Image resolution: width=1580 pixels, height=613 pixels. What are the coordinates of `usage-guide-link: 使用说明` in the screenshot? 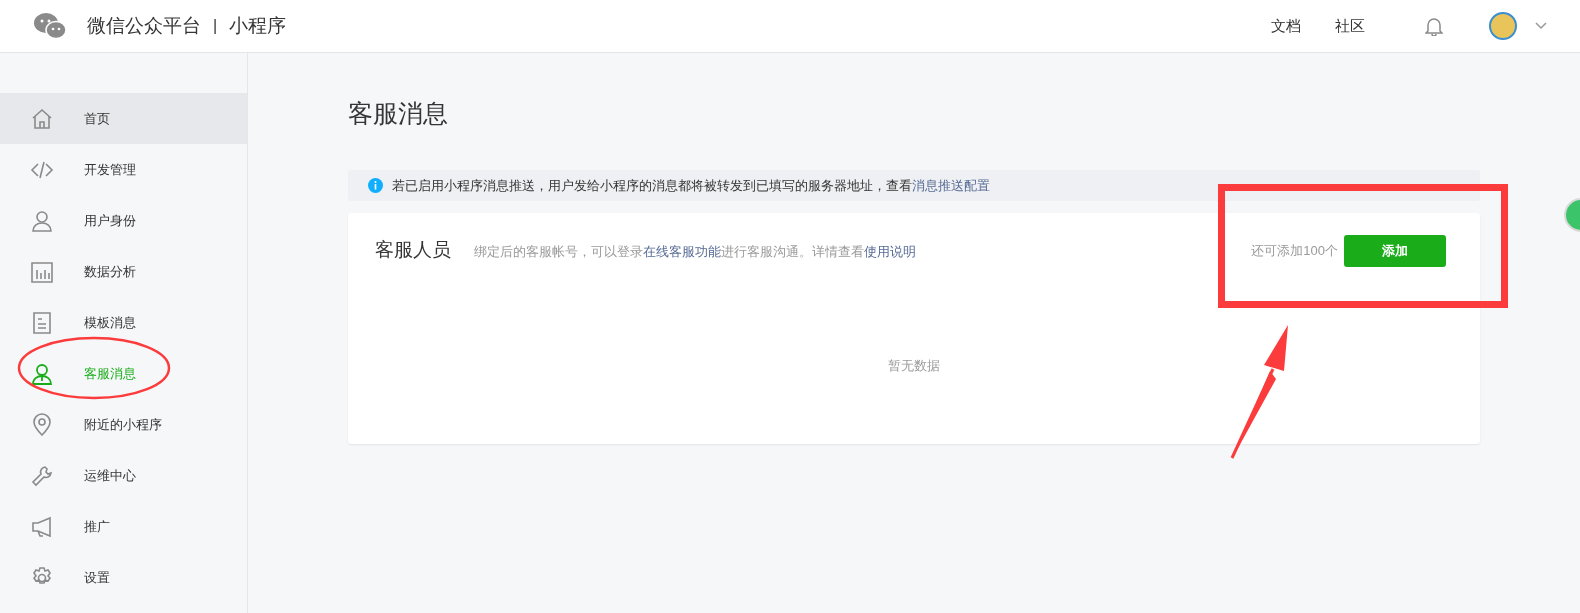 It's located at (890, 252).